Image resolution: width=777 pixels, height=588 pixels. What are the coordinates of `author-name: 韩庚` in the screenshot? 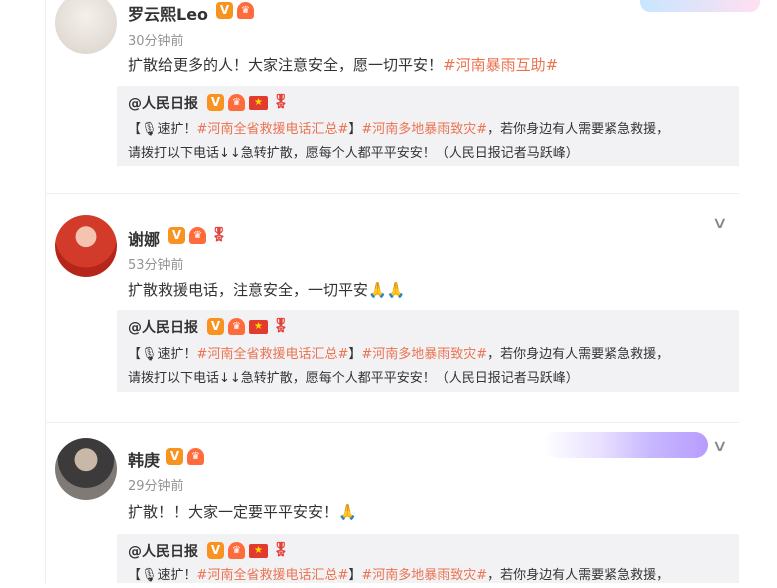 It's located at (144, 459).